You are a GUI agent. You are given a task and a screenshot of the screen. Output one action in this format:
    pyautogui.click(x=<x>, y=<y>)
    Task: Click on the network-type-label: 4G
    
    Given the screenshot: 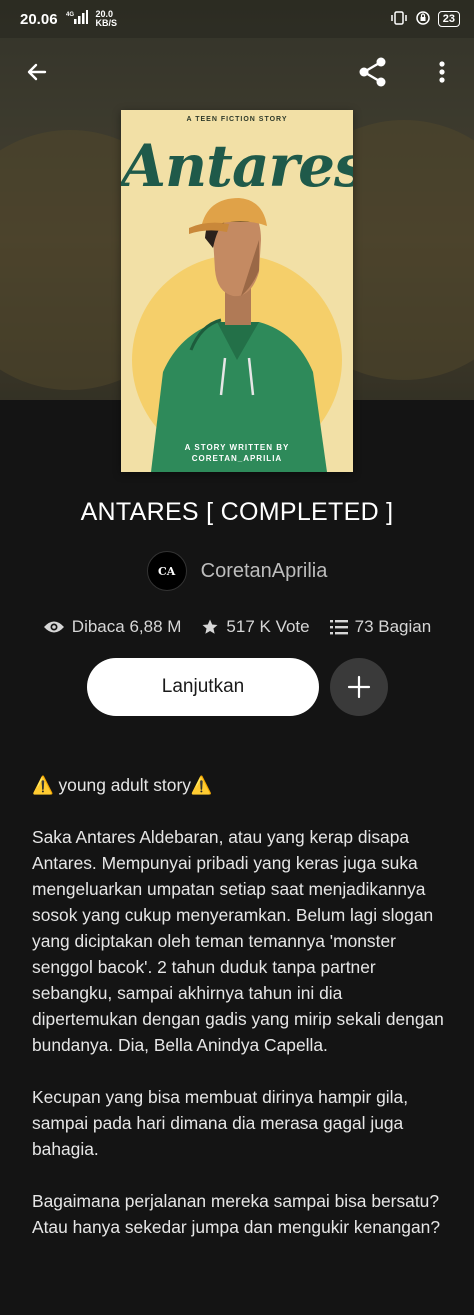 What is the action you would take?
    pyautogui.click(x=70, y=15)
    